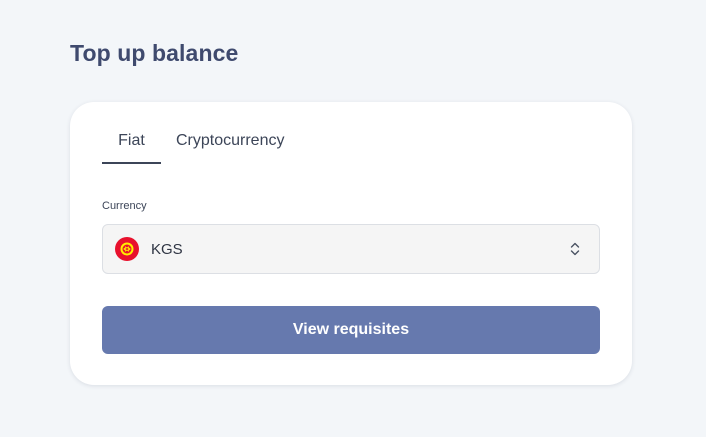 Image resolution: width=706 pixels, height=437 pixels. Describe the element at coordinates (351, 330) in the screenshot. I see `view-requisites-button: View requisites` at that location.